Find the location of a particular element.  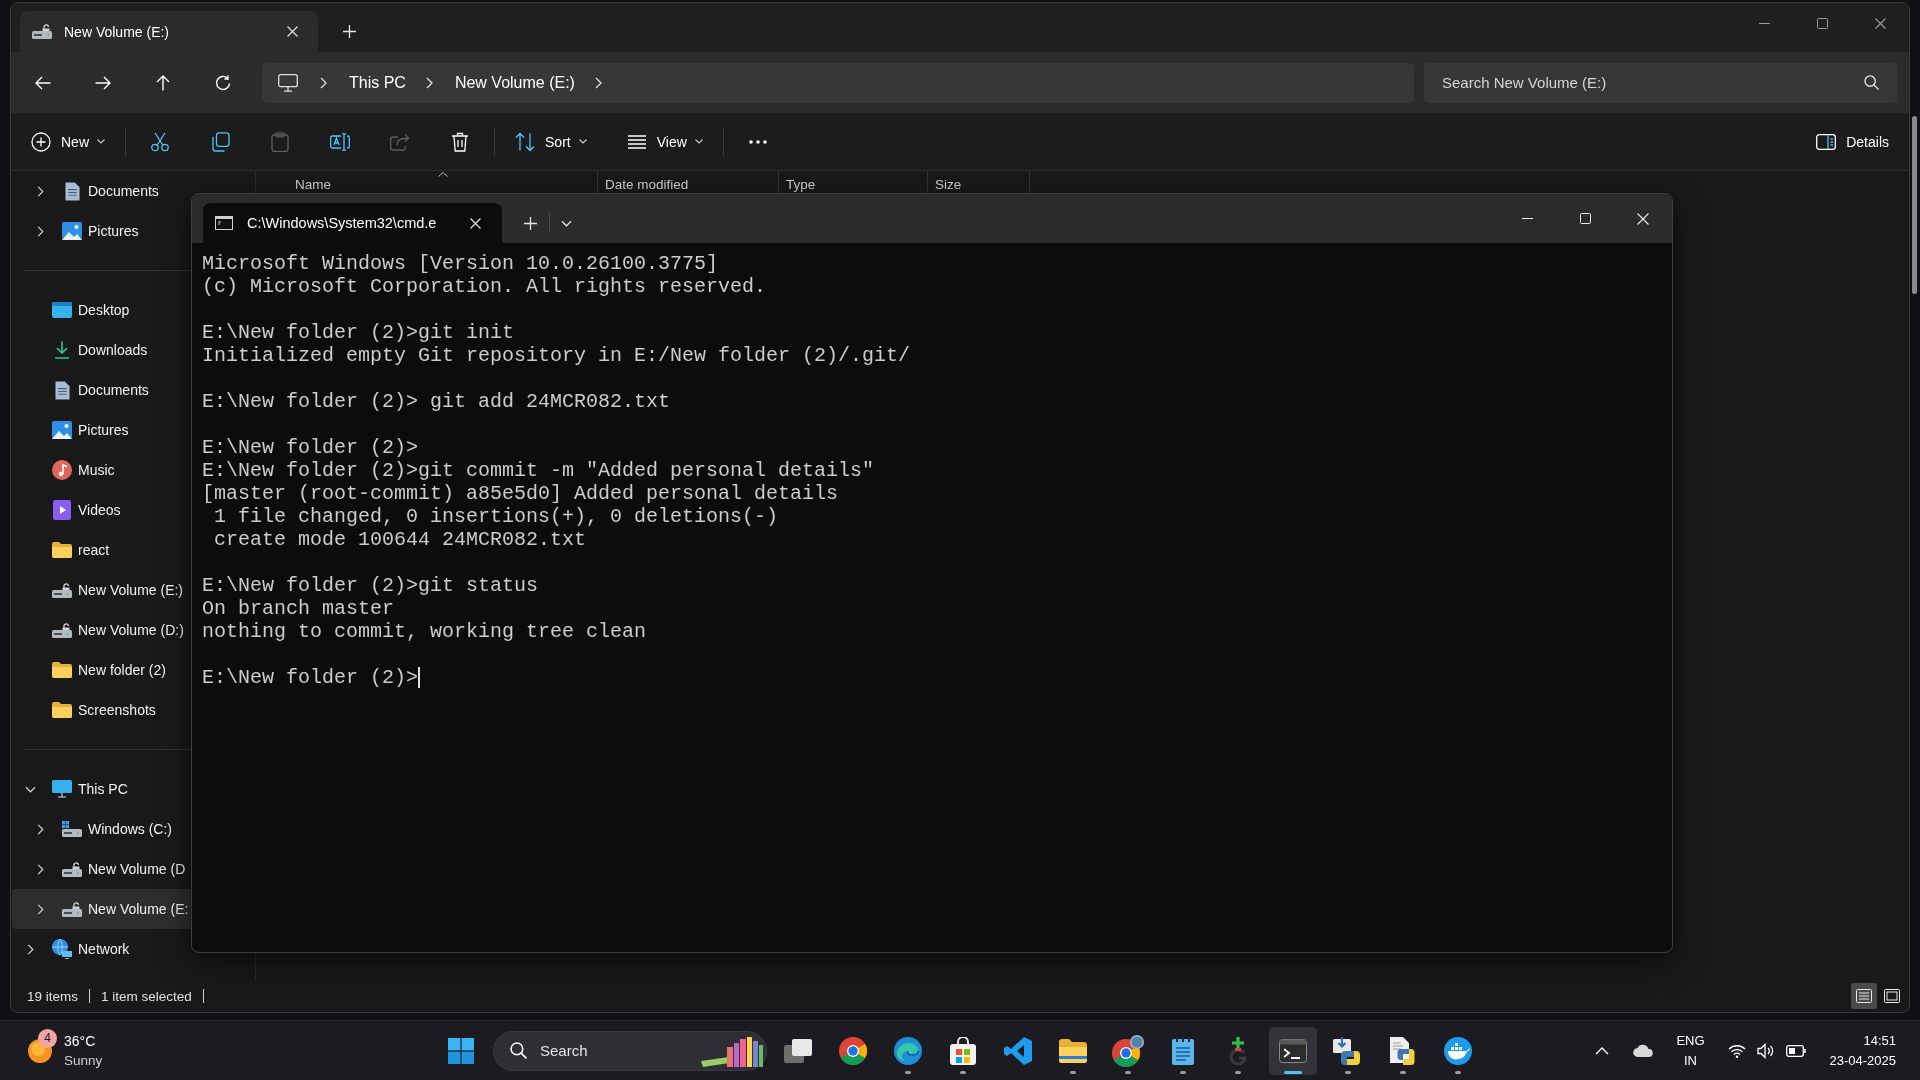

sidebar-item: Windows (C:) is located at coordinates (101, 829).